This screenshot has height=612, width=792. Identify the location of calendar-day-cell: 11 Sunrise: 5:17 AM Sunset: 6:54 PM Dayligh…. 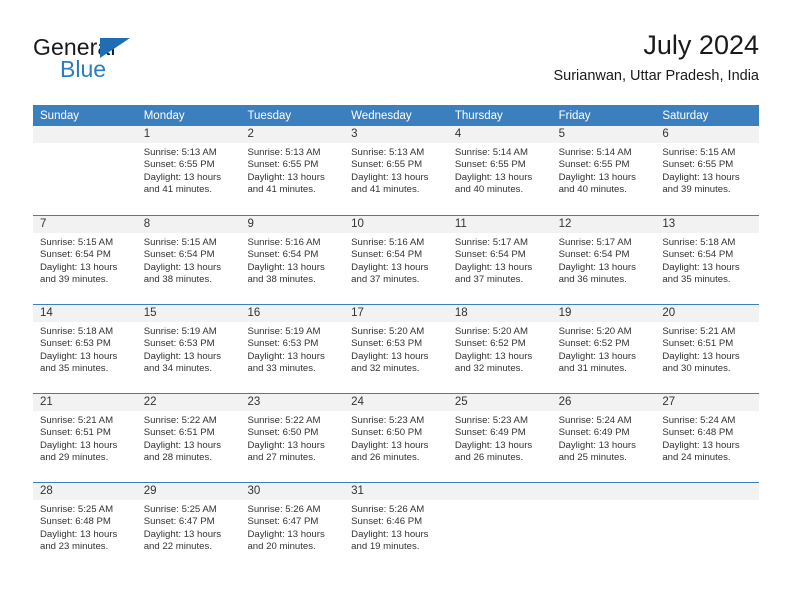
(499, 260).